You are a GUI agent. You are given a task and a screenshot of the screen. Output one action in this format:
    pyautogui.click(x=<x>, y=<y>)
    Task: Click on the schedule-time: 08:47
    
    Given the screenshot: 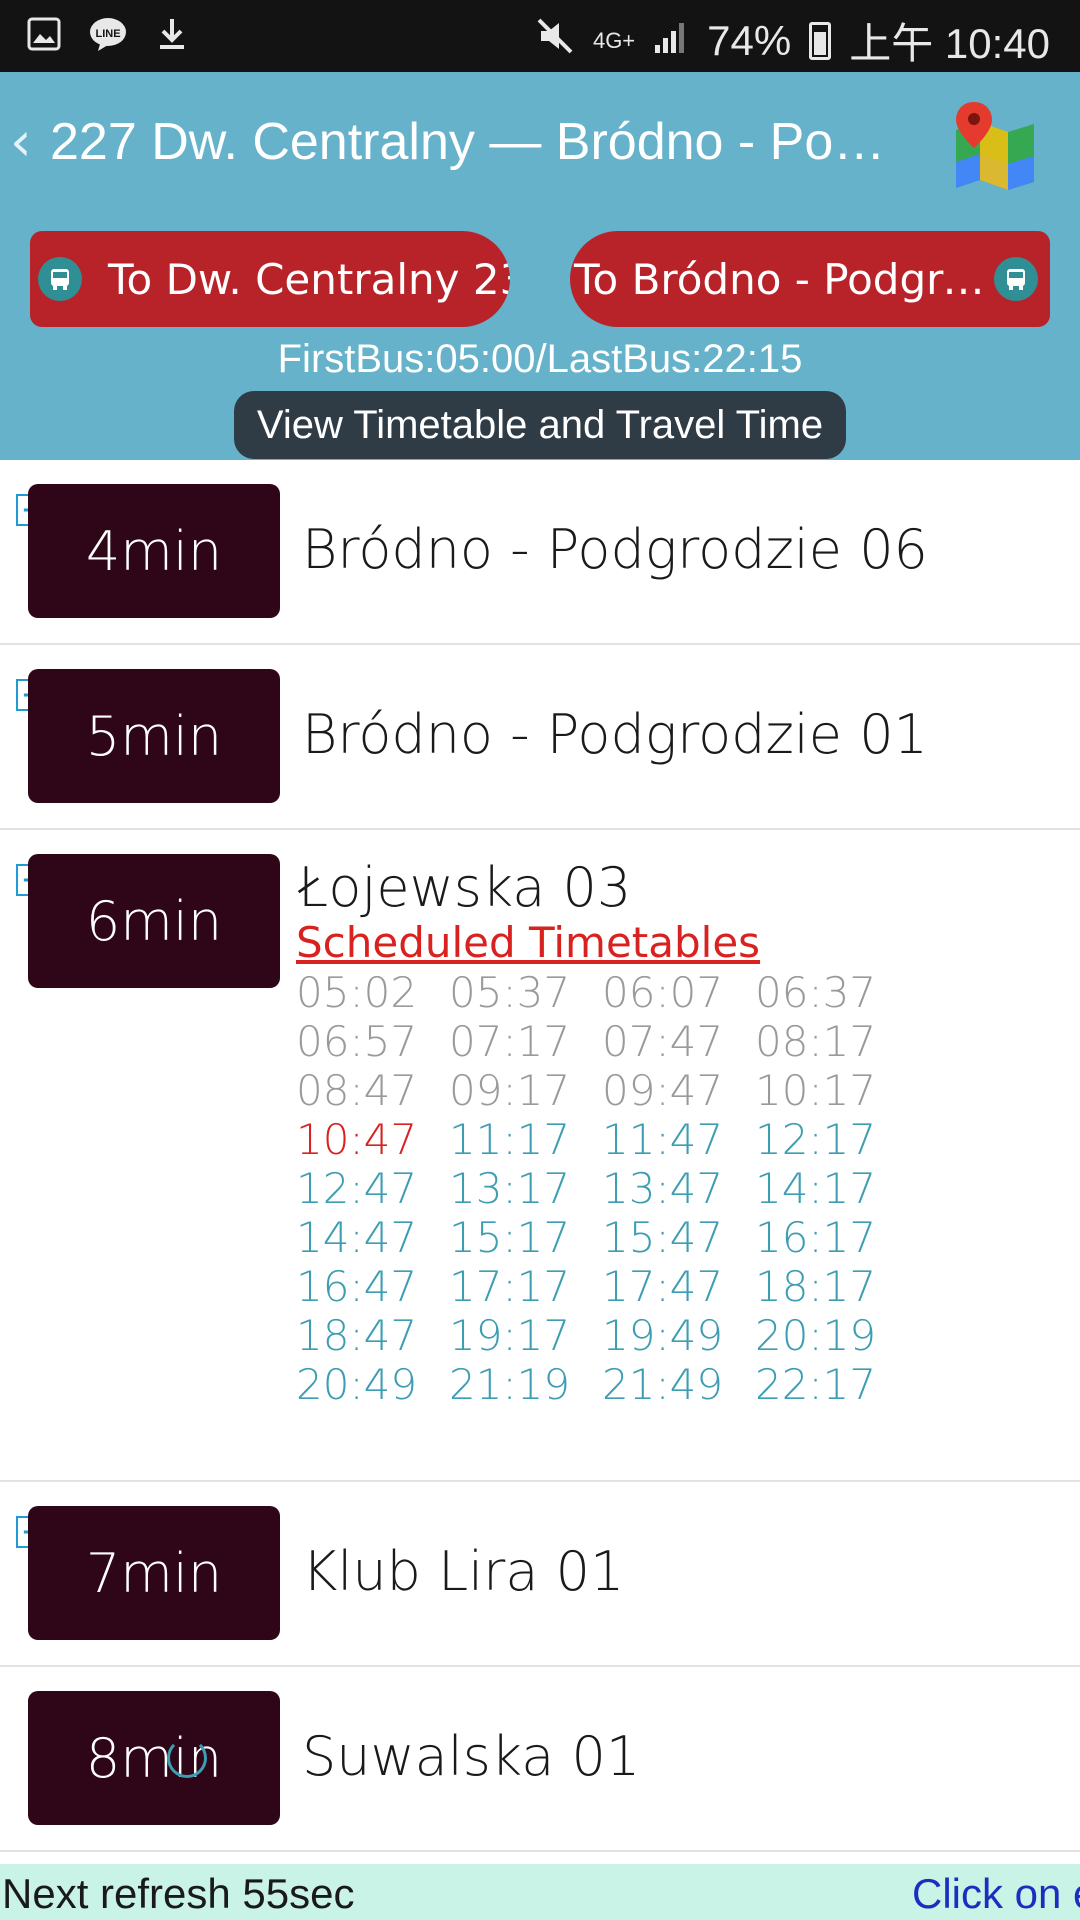 What is the action you would take?
    pyautogui.click(x=357, y=1090)
    